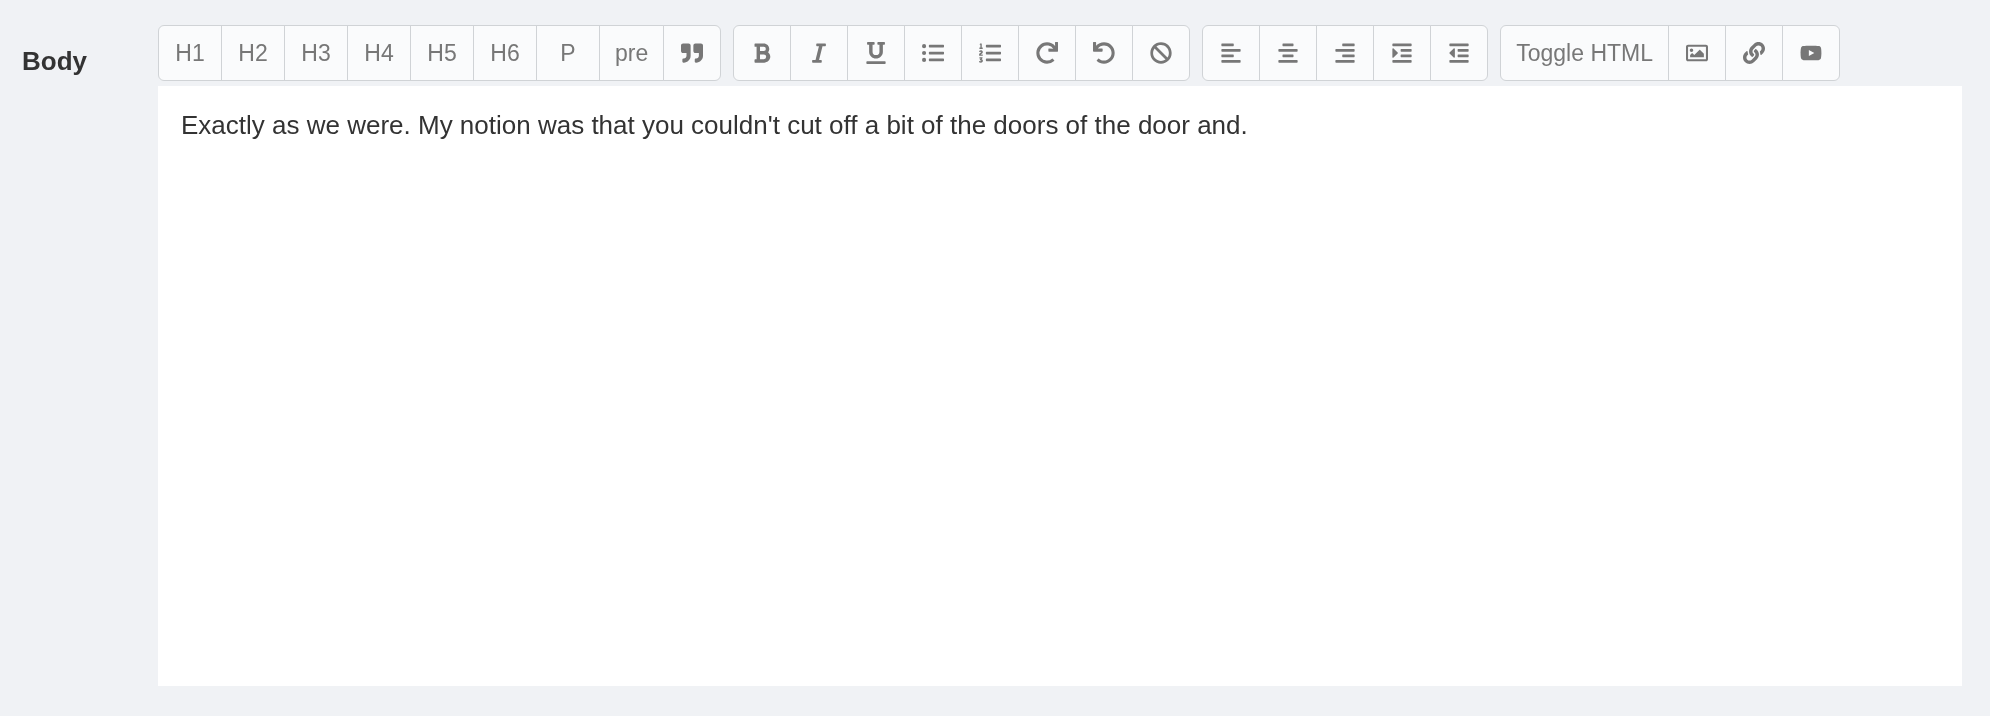  I want to click on image-icon, so click(1697, 53).